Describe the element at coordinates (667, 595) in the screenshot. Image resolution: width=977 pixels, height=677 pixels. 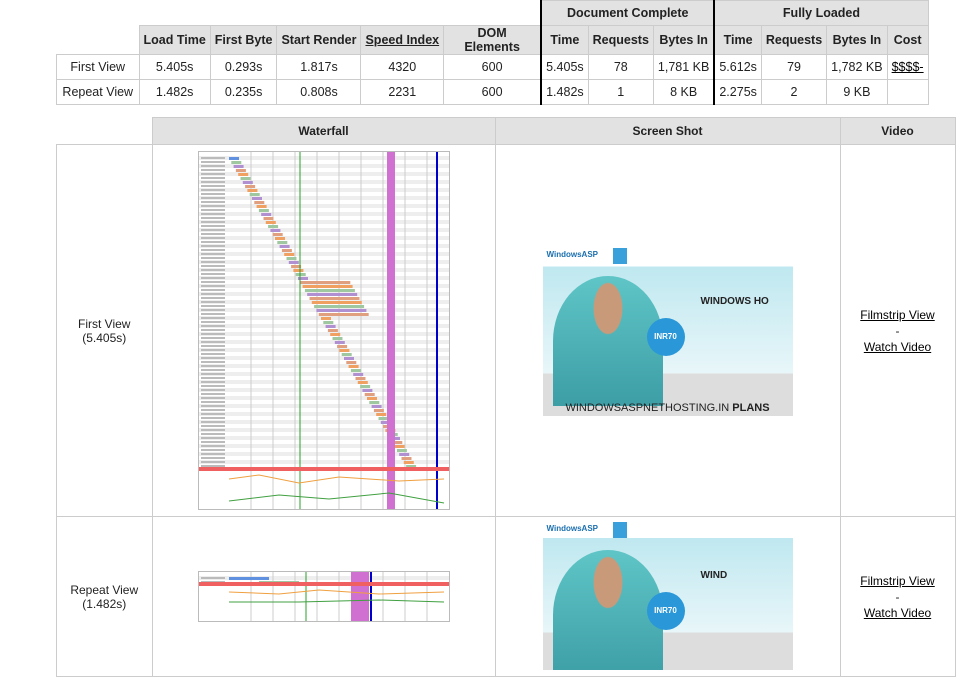
I see `screenshot-repeat-view: WindowsASP INR70 WIND` at that location.